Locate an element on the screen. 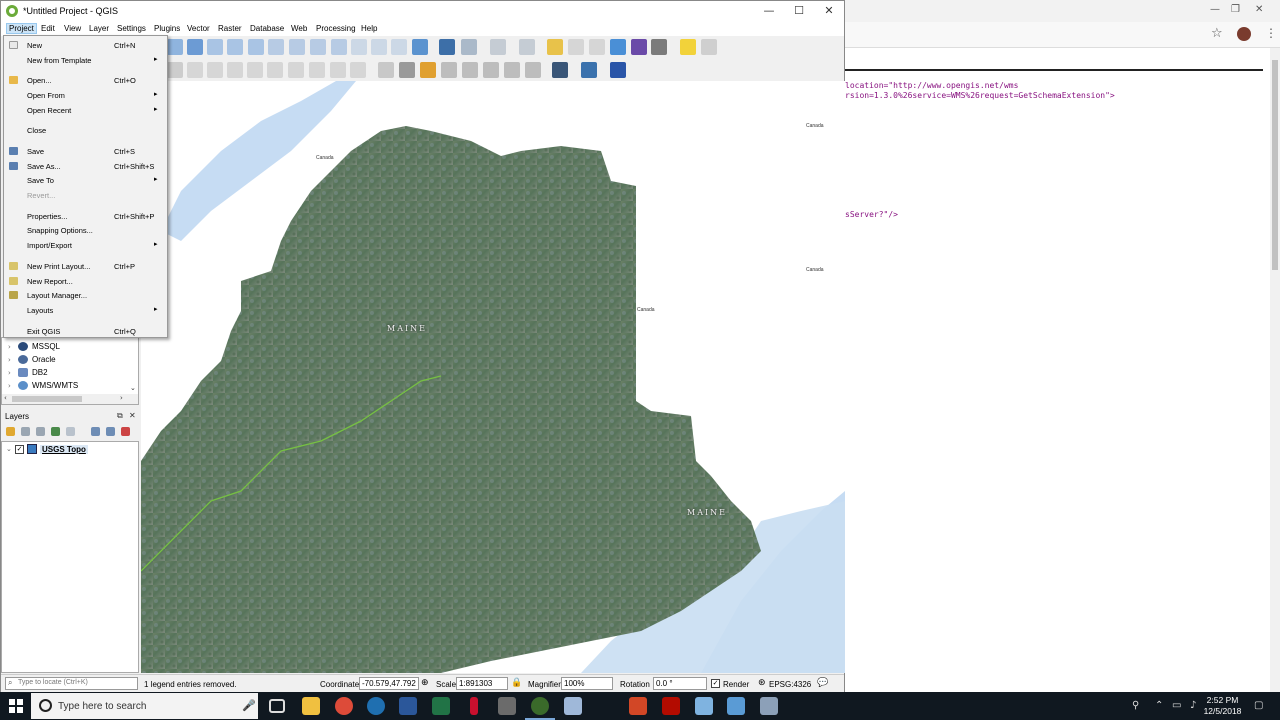 This screenshot has width=1280, height=720. profile-avatar is located at coordinates (1244, 34).